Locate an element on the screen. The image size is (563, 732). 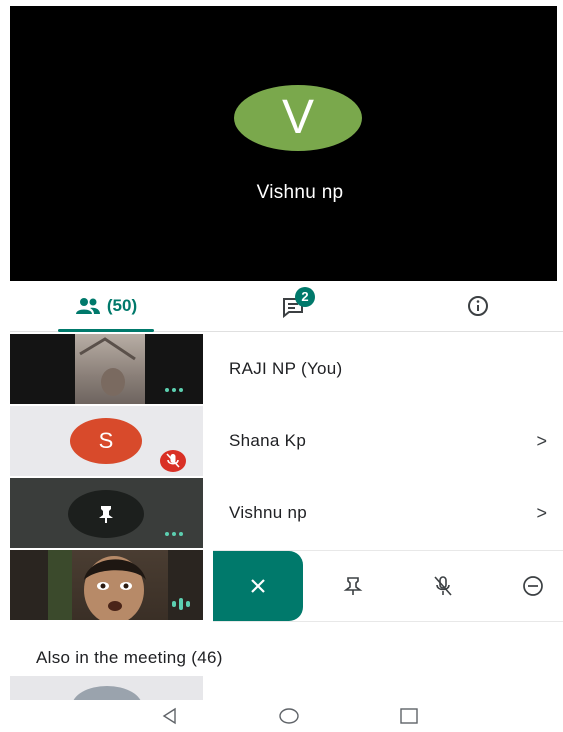
pin-button is located at coordinates (353, 586).